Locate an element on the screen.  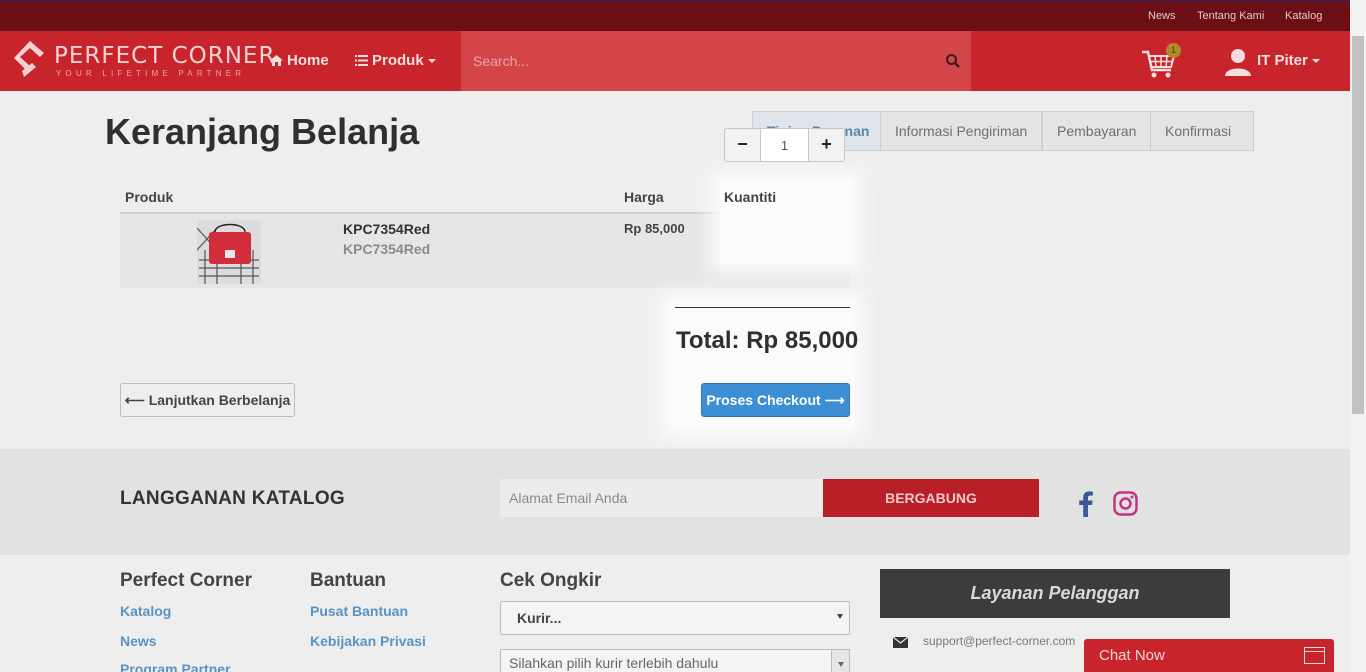
newsletter-subscribe-button: BERGABUNG is located at coordinates (931, 498).